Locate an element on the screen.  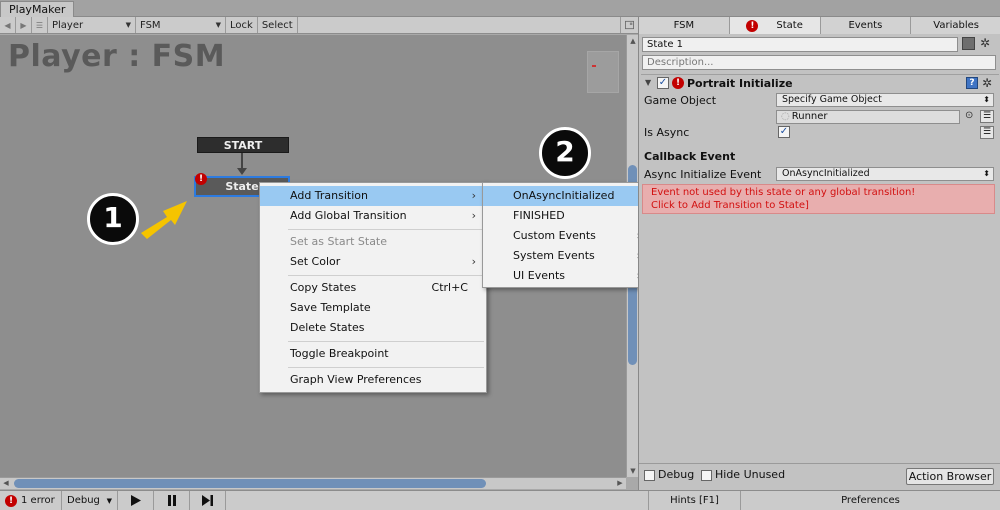
step-forward-icon is located at coordinates (207, 500).